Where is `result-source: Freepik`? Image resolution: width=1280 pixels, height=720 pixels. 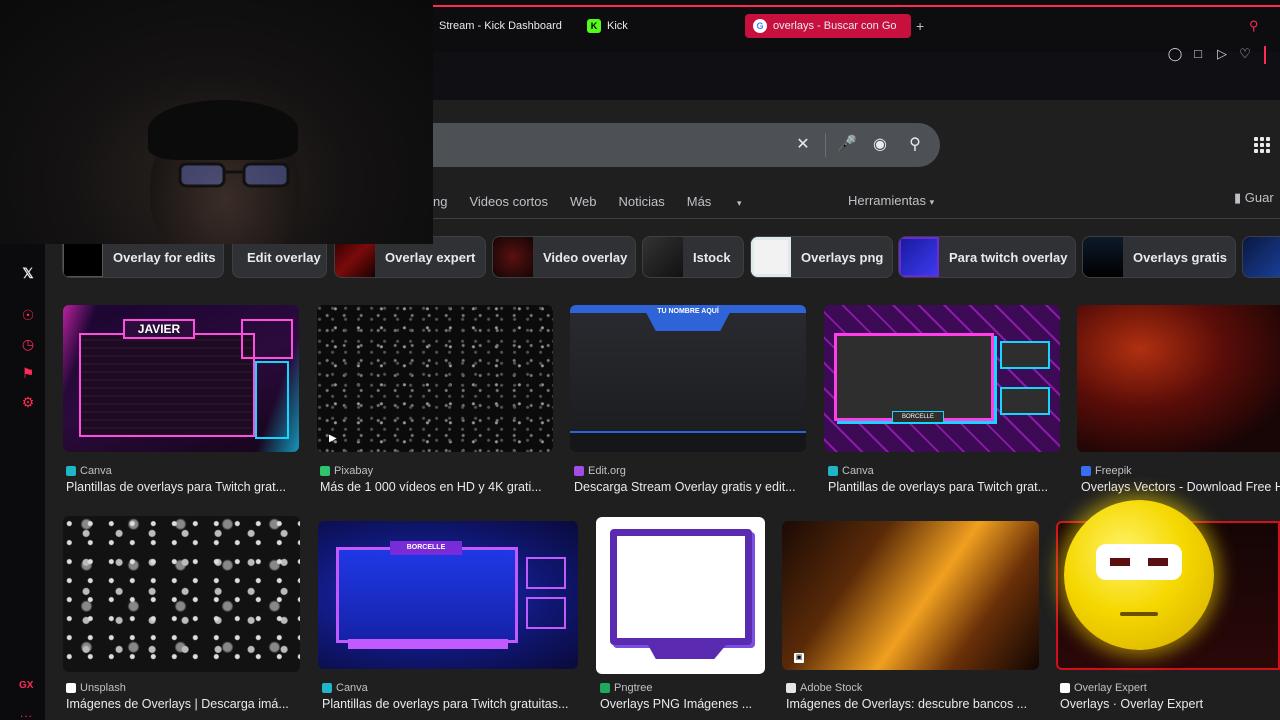
result-source: Freepik is located at coordinates (1106, 471).